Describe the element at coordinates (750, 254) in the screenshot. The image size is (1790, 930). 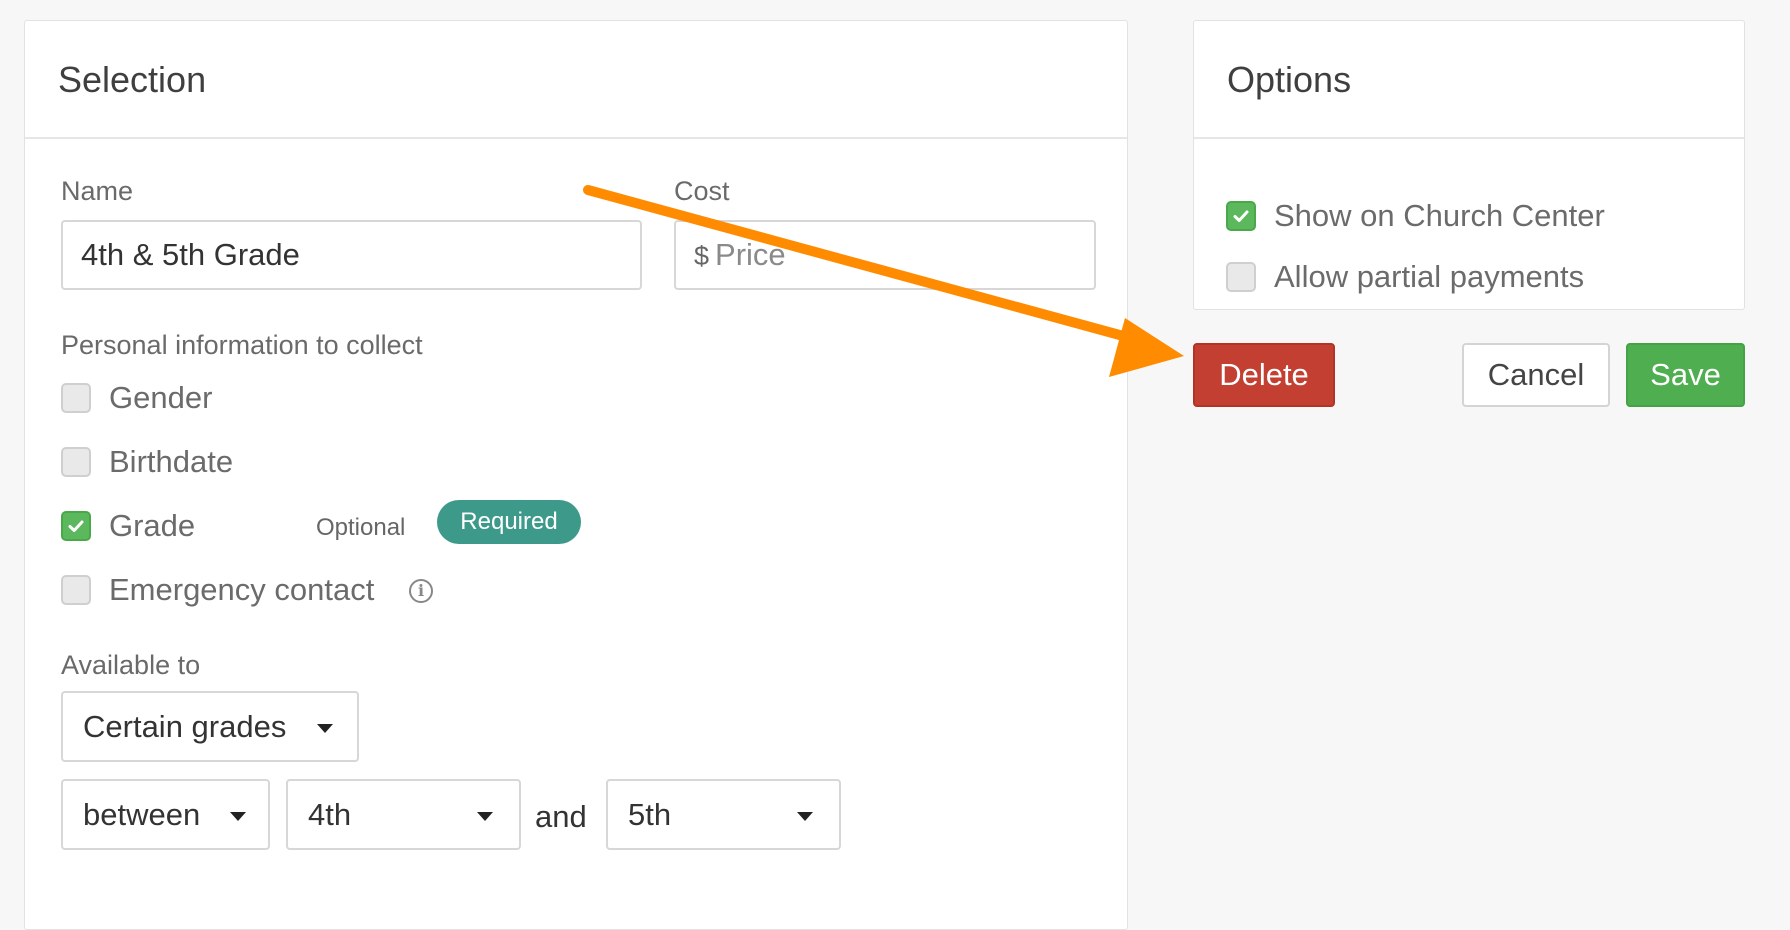
I see `cost-placeholder: Price` at that location.